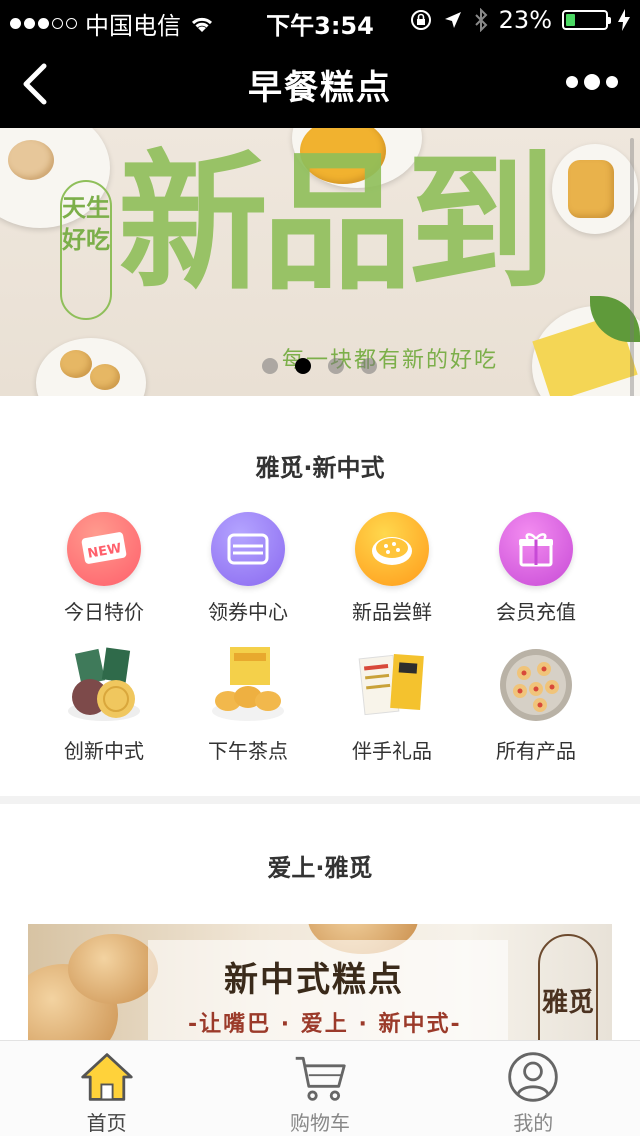  What do you see at coordinates (624, 20) in the screenshot?
I see `charging-icon` at bounding box center [624, 20].